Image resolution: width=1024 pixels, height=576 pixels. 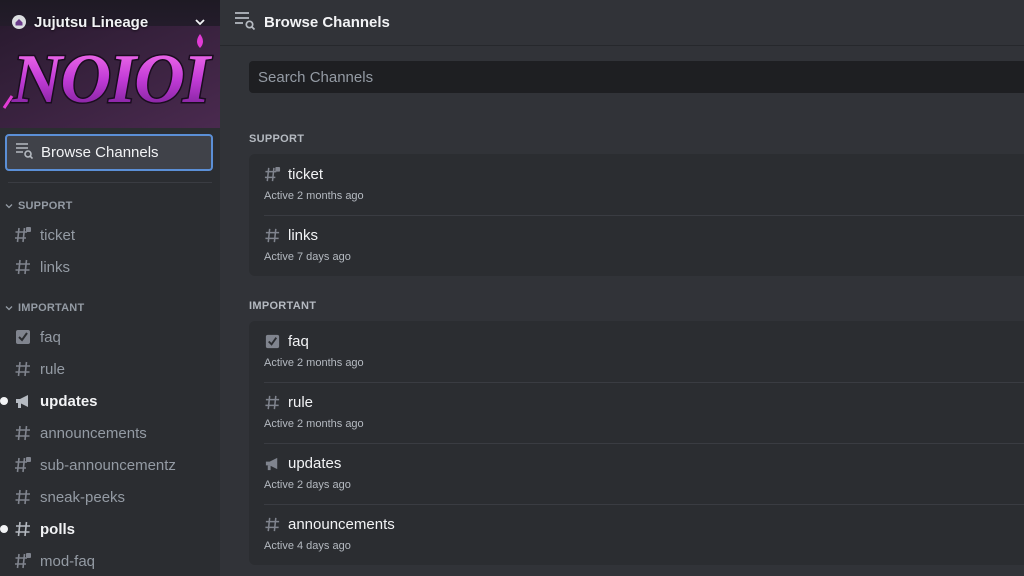 What do you see at coordinates (622, 23) in the screenshot?
I see `top-bar: Browse Channels` at bounding box center [622, 23].